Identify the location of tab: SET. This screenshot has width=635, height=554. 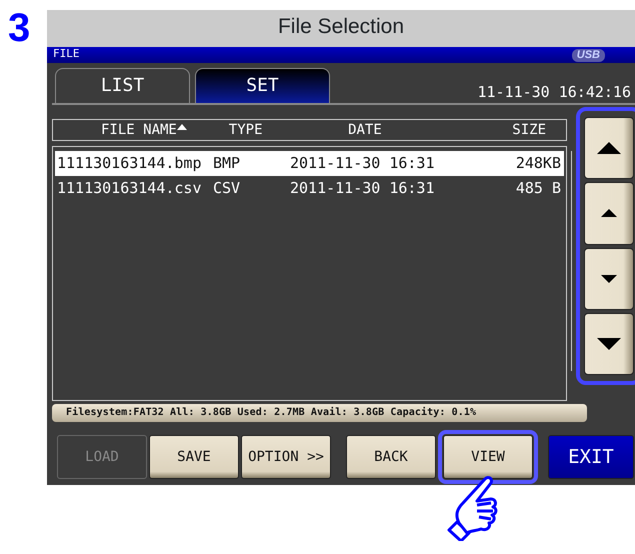
(262, 85).